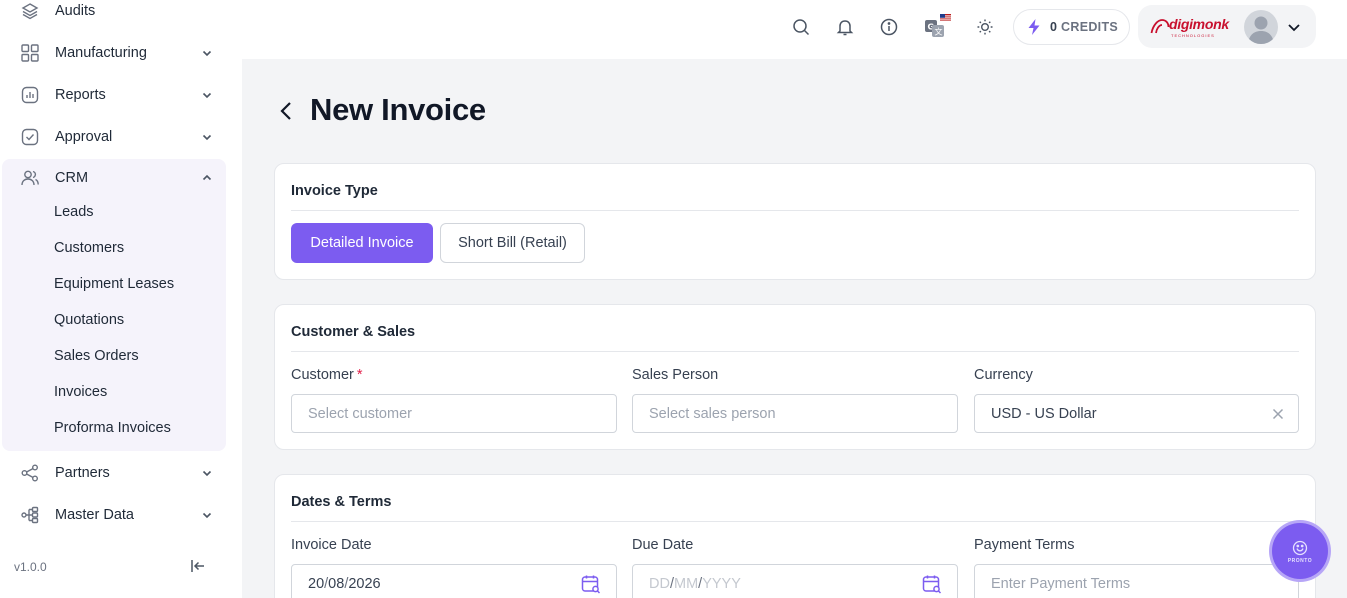 The width and height of the screenshot is (1347, 598). I want to click on brand-logo-mark, so click(1160, 26).